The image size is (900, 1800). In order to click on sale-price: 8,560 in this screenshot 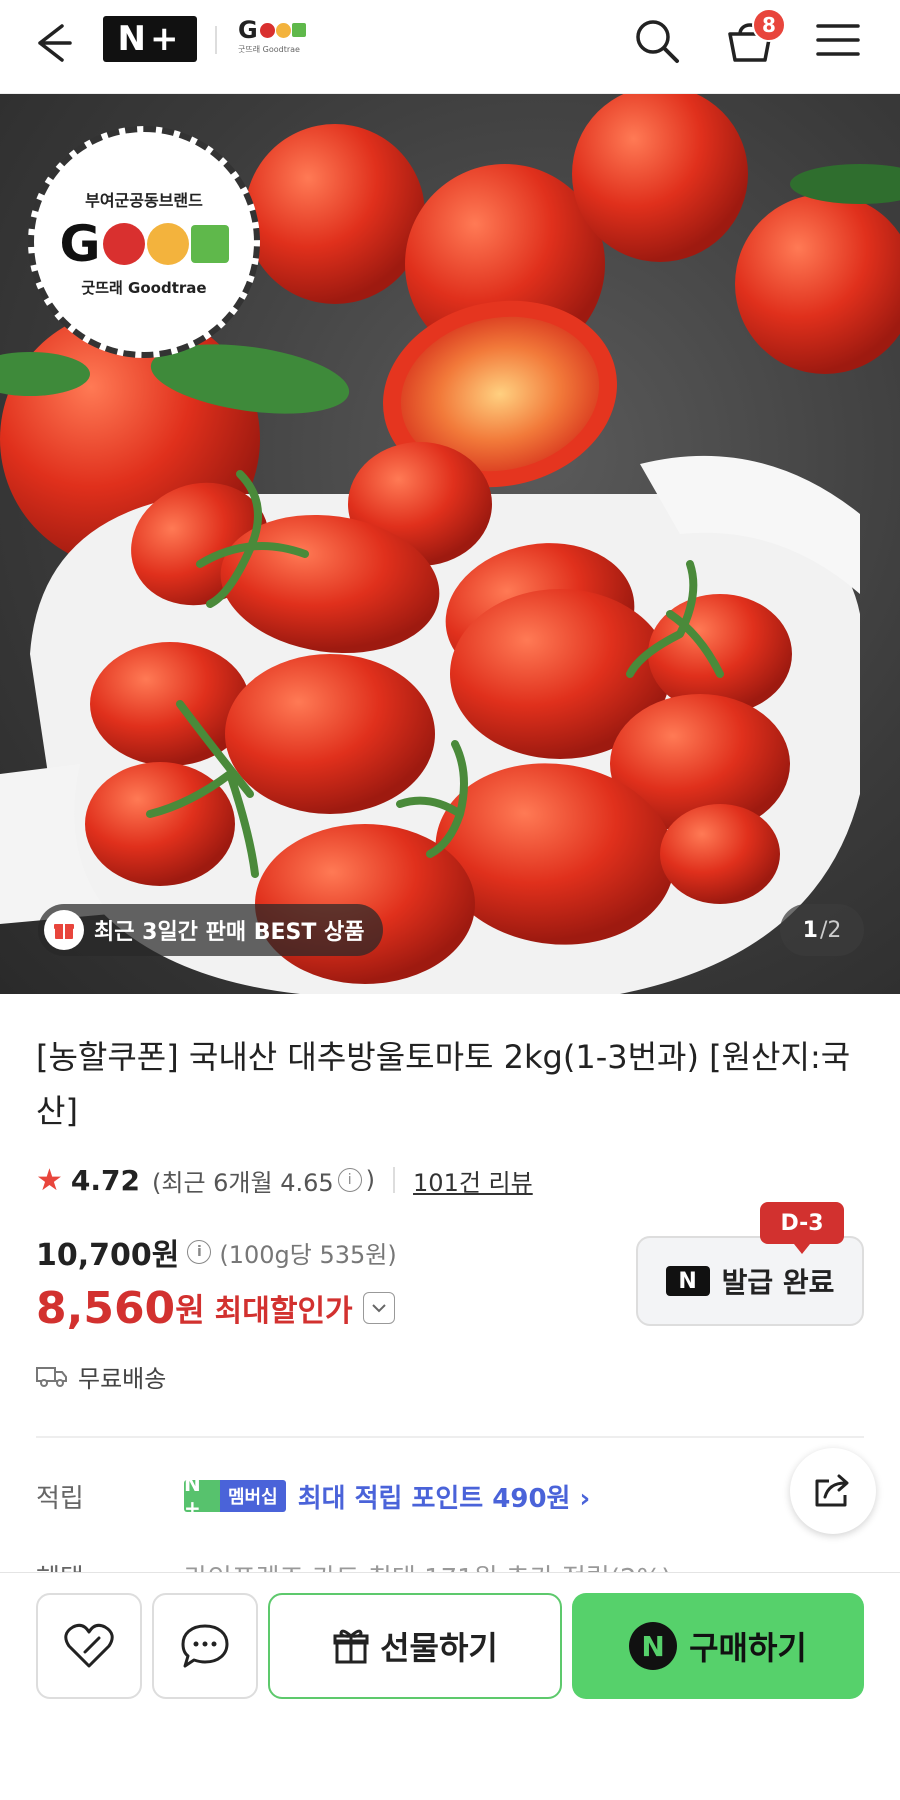, I will do `click(106, 1308)`.